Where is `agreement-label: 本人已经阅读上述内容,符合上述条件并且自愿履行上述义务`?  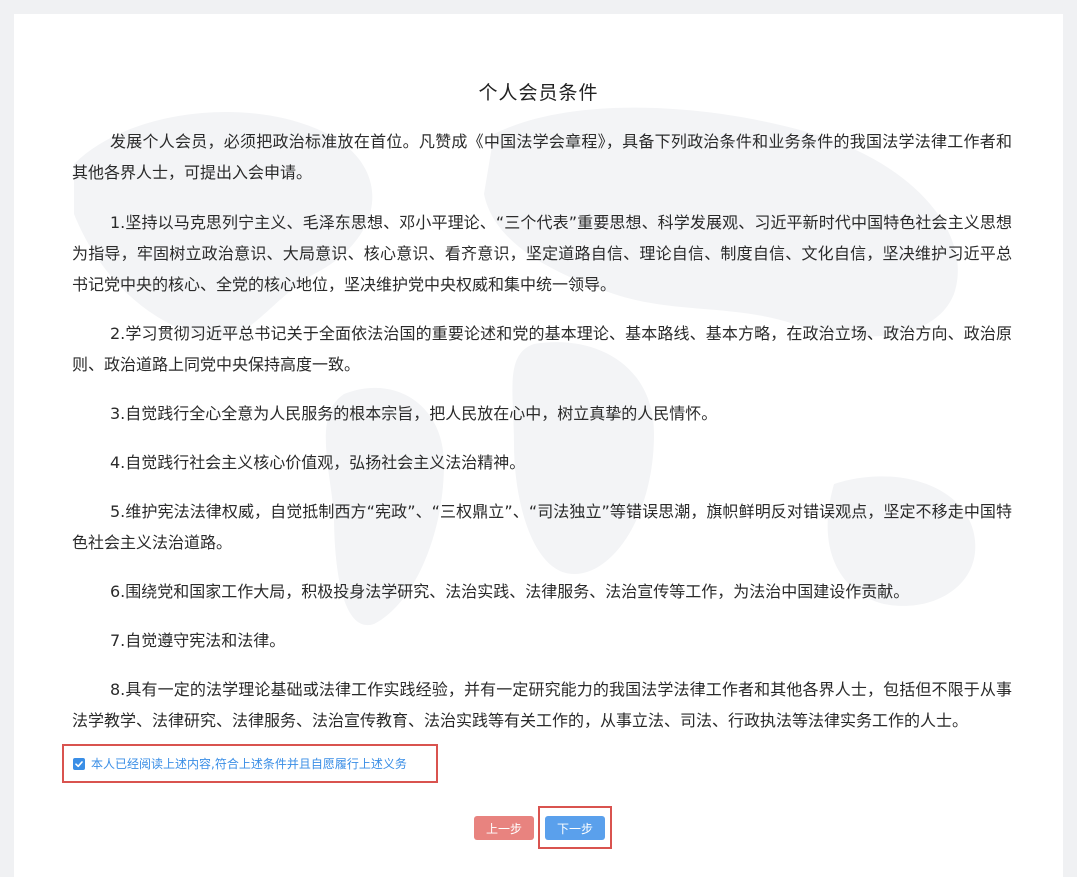 agreement-label: 本人已经阅读上述内容,符合上述条件并且自愿履行上述义务 is located at coordinates (249, 763).